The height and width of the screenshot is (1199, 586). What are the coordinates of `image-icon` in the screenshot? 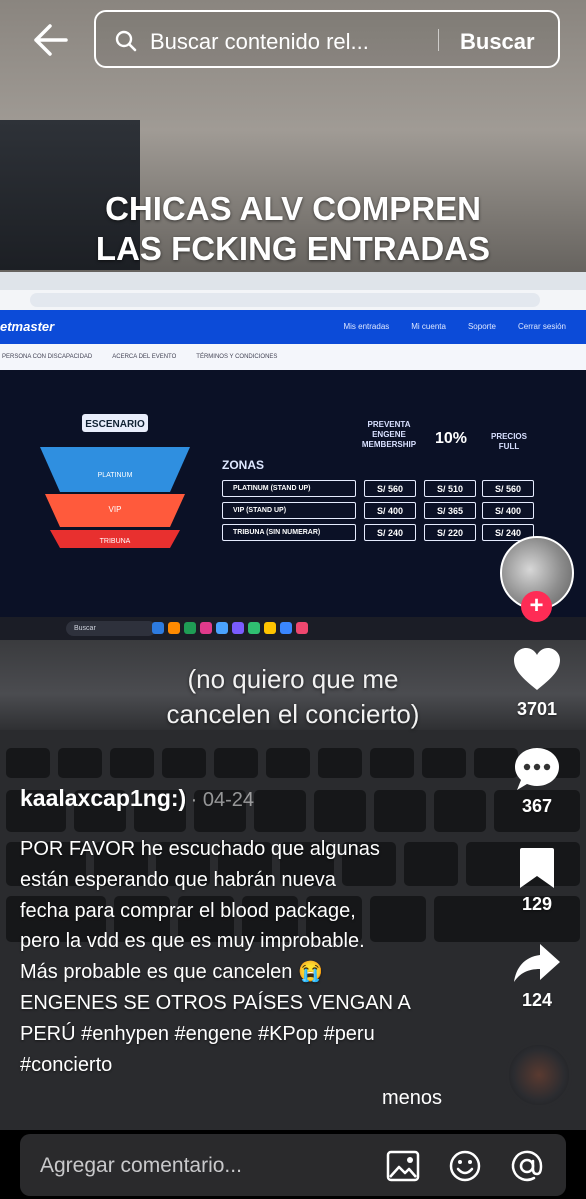 It's located at (403, 1166).